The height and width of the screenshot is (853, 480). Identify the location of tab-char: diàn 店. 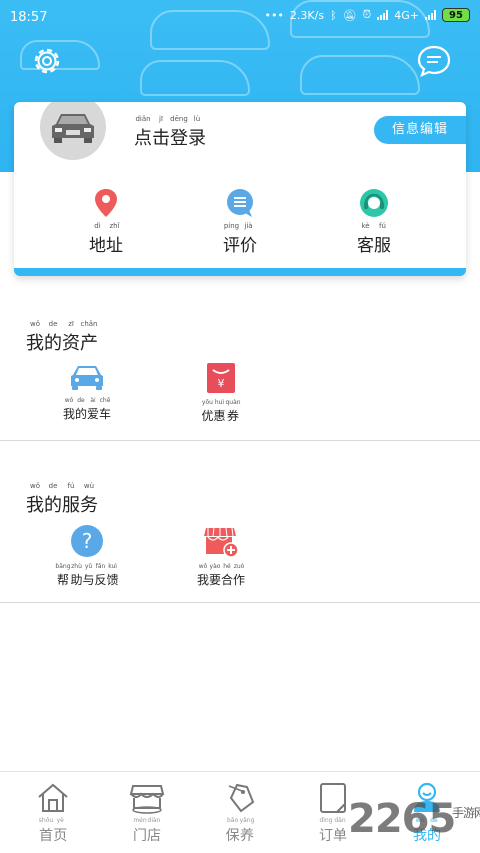
(154, 830).